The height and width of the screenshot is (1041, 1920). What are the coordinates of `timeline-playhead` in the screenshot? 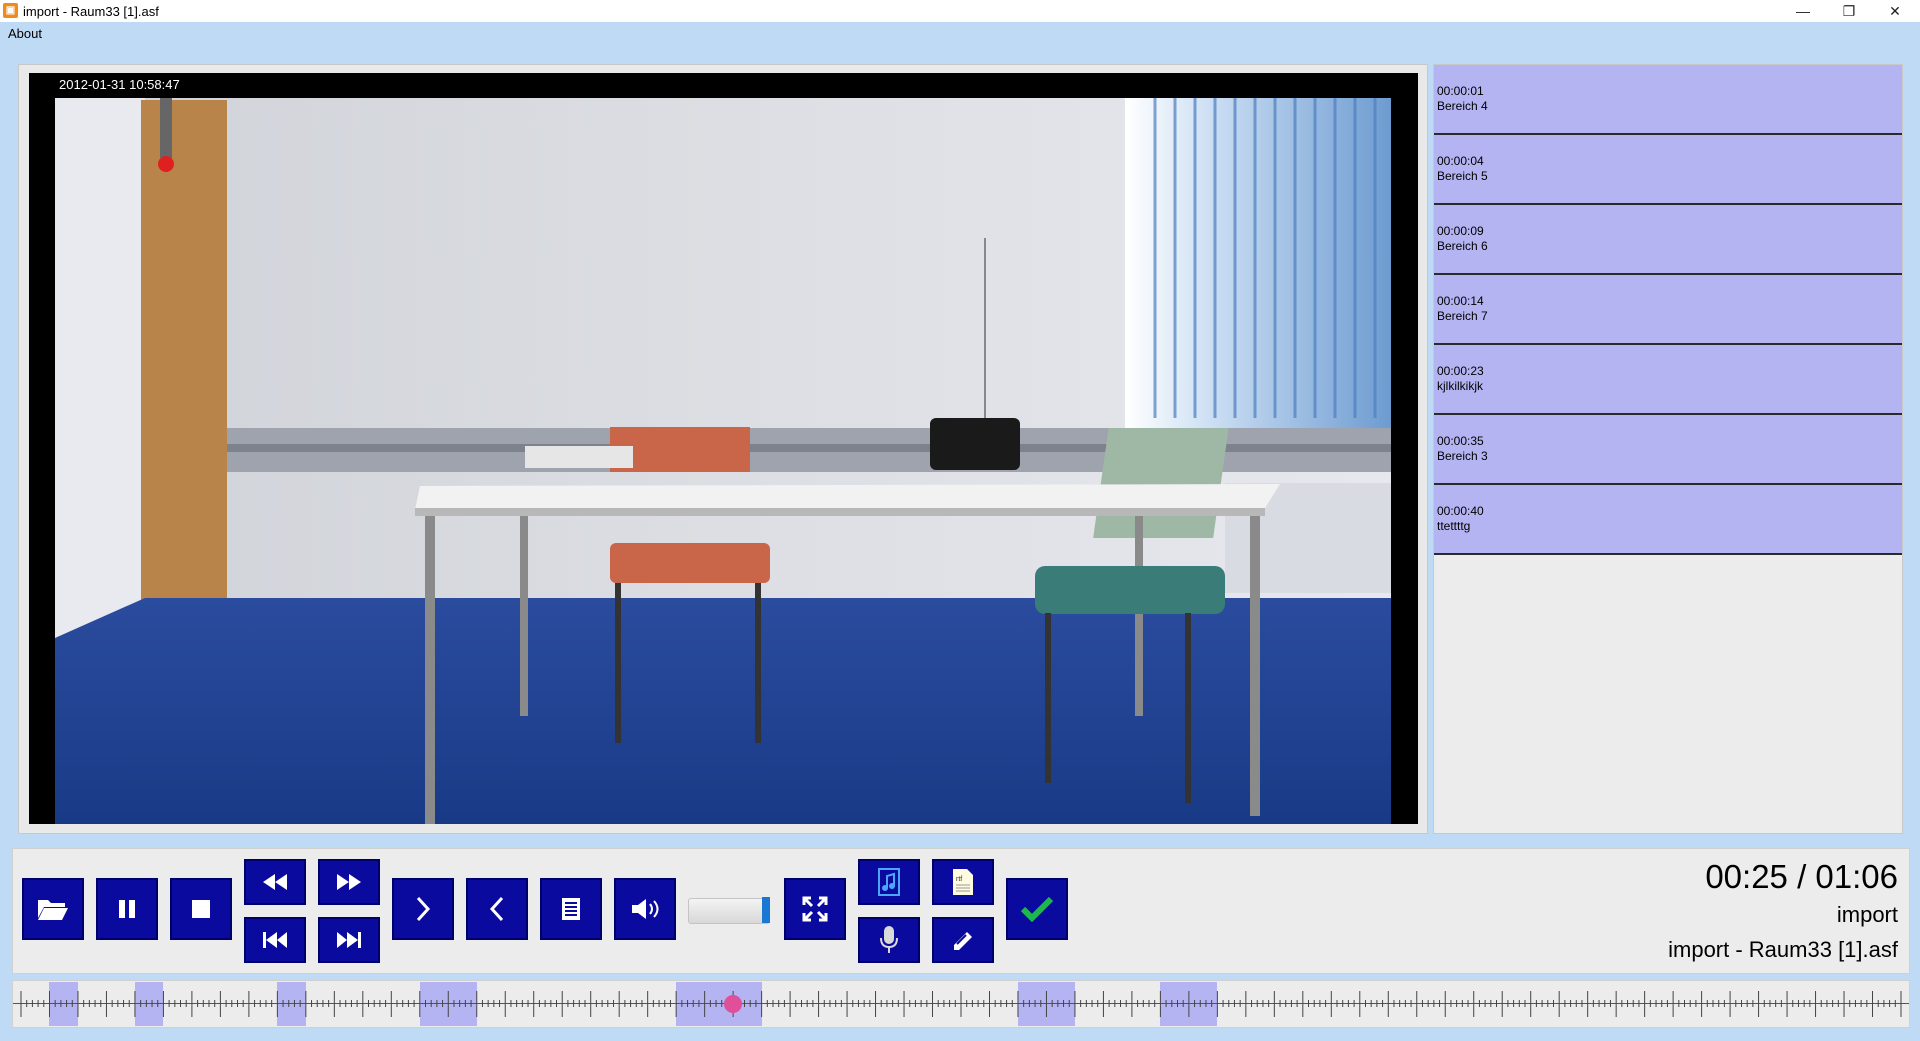 It's located at (733, 1004).